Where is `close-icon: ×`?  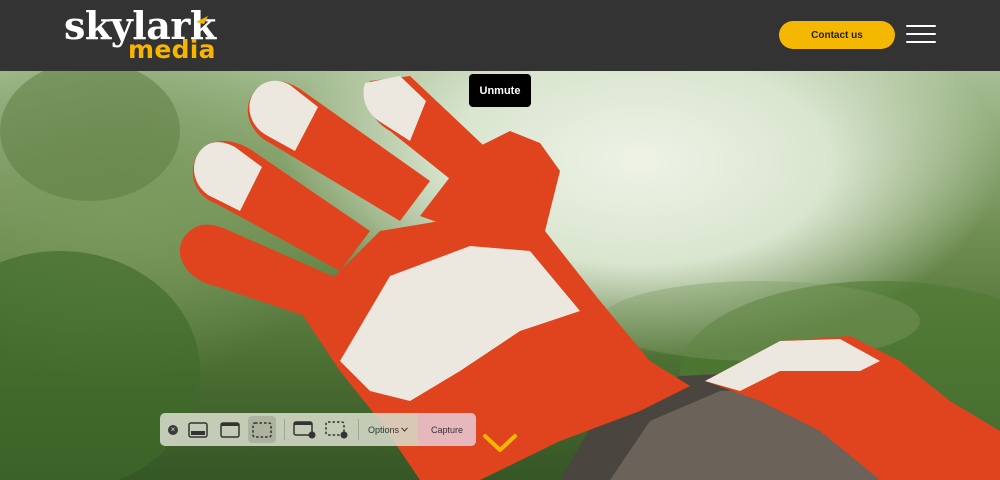 close-icon: × is located at coordinates (173, 429).